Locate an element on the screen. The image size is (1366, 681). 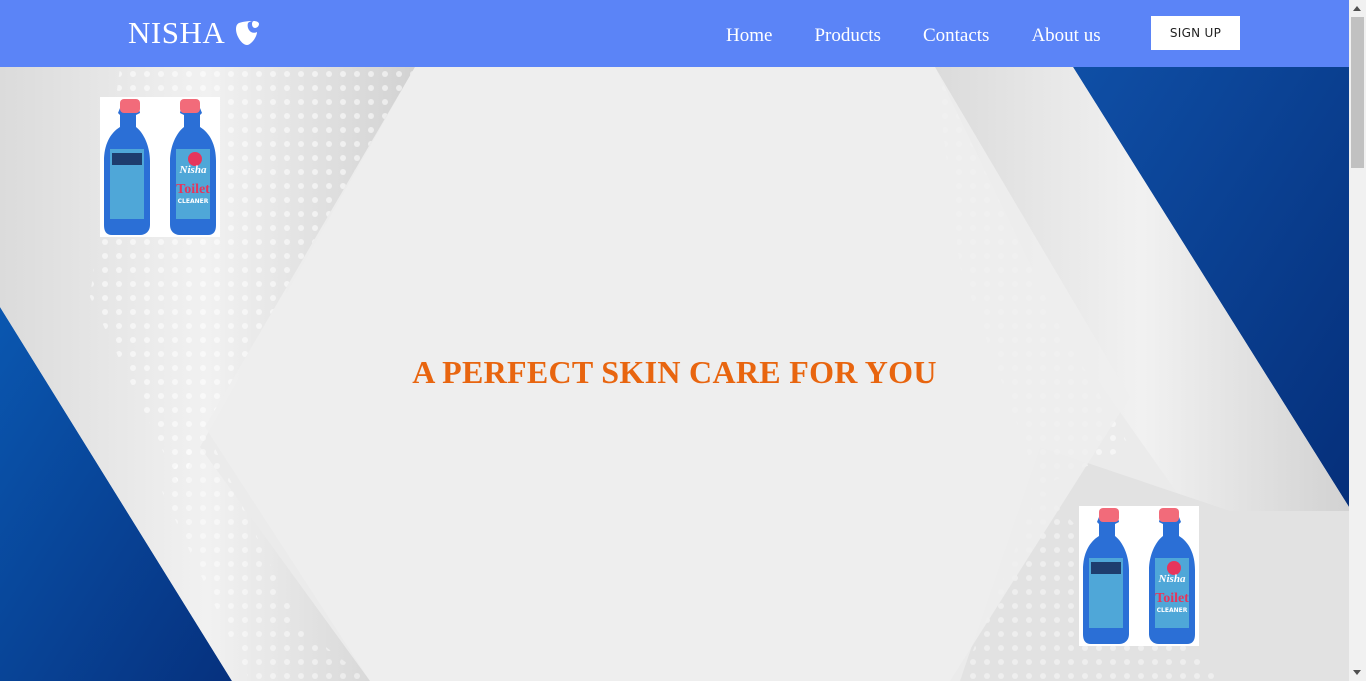
main-nav: Home Products Contacts About us is located at coordinates (903, 36).